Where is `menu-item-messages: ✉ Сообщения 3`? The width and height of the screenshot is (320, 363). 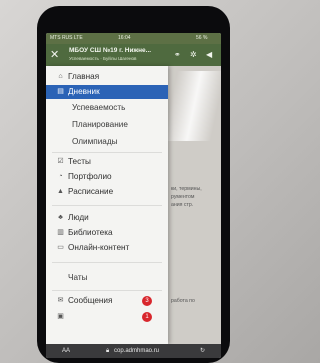 menu-item-messages: ✉ Сообщения 3 is located at coordinates (107, 301).